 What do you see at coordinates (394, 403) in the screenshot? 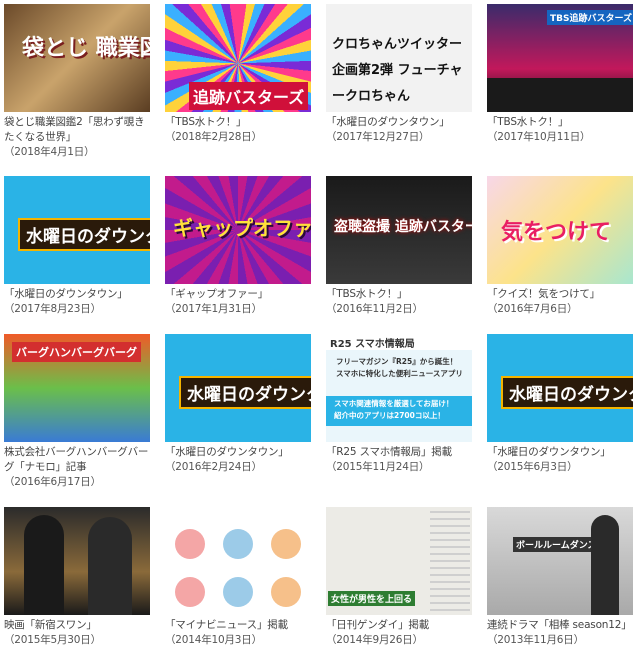
I see `r25-line3: スマホ関連情報を厳選してお届け！` at bounding box center [394, 403].